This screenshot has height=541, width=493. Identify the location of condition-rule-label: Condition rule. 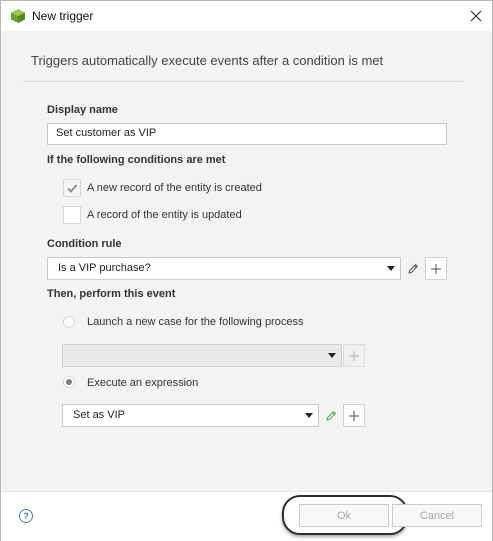
(84, 244).